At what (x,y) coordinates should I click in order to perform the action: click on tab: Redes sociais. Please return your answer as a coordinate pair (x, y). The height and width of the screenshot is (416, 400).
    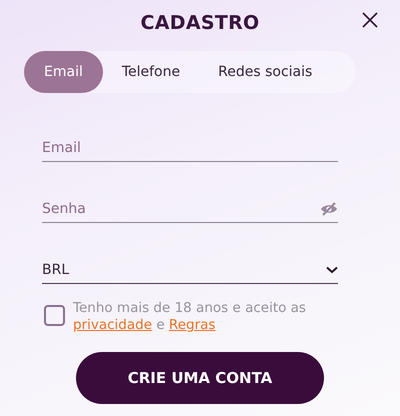
    Looking at the image, I should click on (265, 72).